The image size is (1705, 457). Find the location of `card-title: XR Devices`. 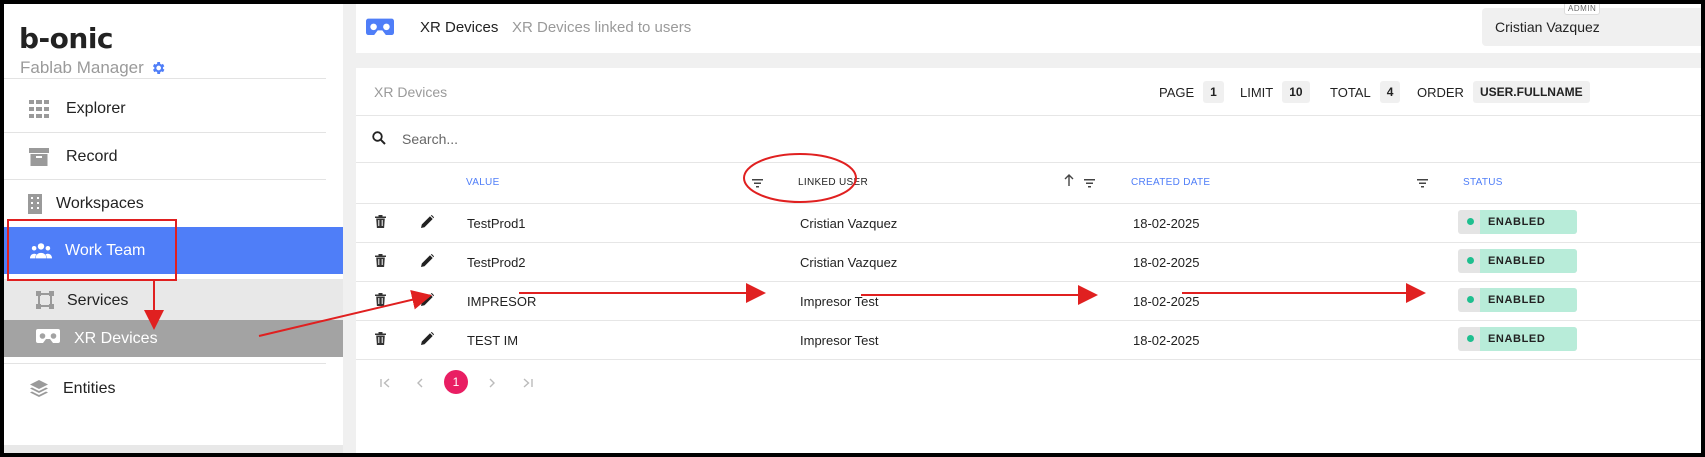

card-title: XR Devices is located at coordinates (411, 92).